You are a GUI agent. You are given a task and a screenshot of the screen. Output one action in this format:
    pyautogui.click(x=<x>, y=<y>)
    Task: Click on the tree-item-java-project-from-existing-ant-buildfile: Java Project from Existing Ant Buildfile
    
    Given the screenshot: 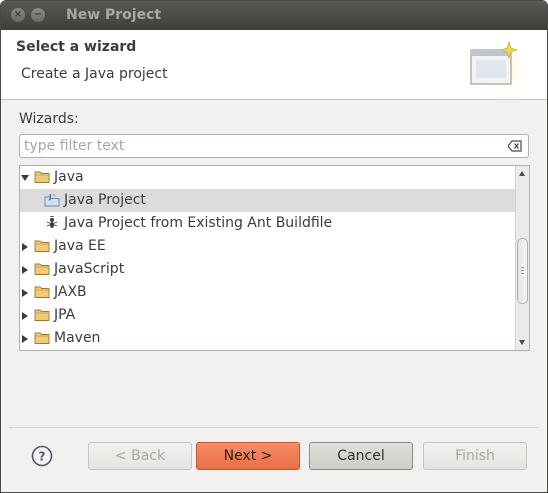 What is the action you would take?
    pyautogui.click(x=268, y=223)
    